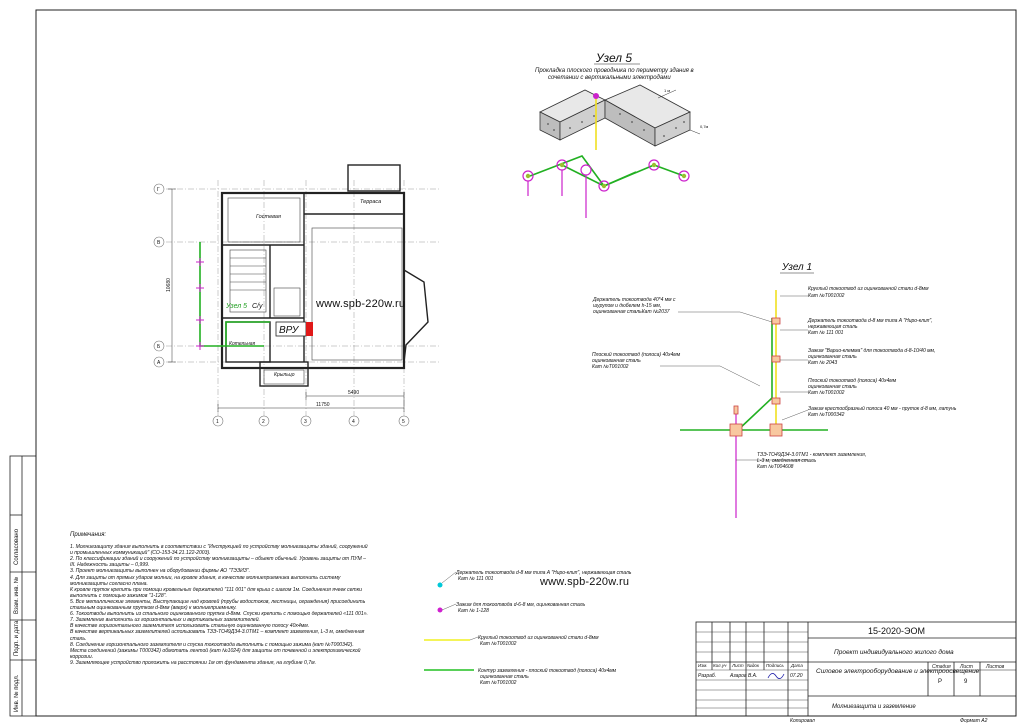 This screenshot has width=1024, height=724. What do you see at coordinates (403, 422) in the screenshot?
I see `axis-5: 5` at bounding box center [403, 422].